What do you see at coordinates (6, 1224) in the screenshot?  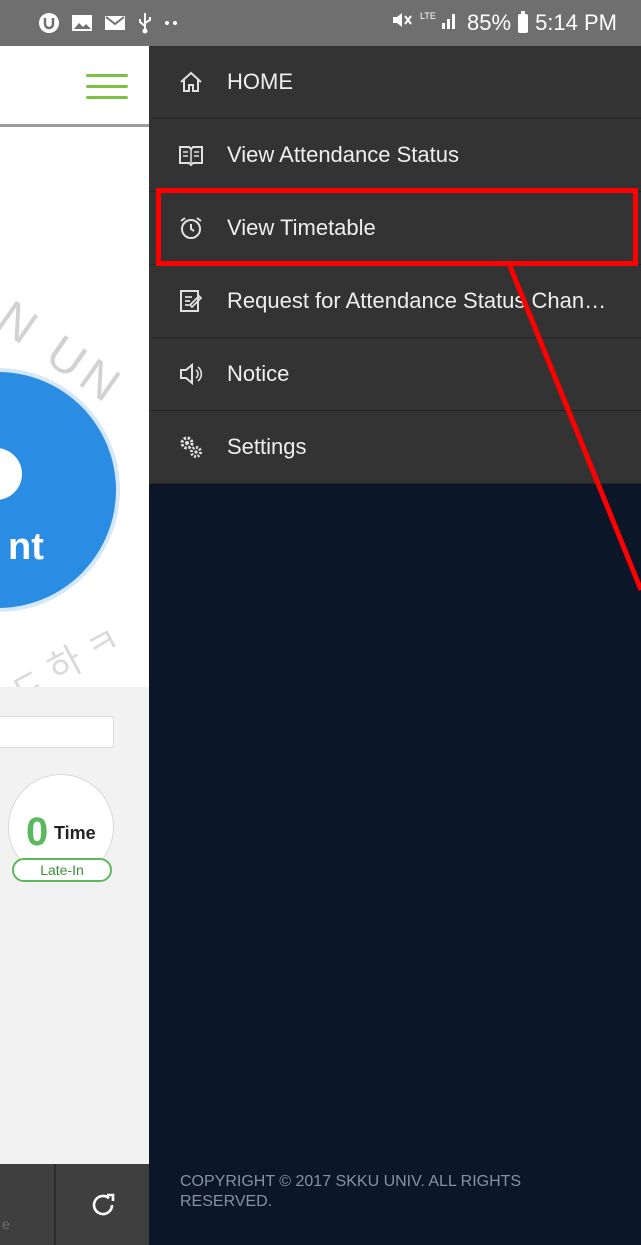 I see `bottom-bar-label-fragment: e` at bounding box center [6, 1224].